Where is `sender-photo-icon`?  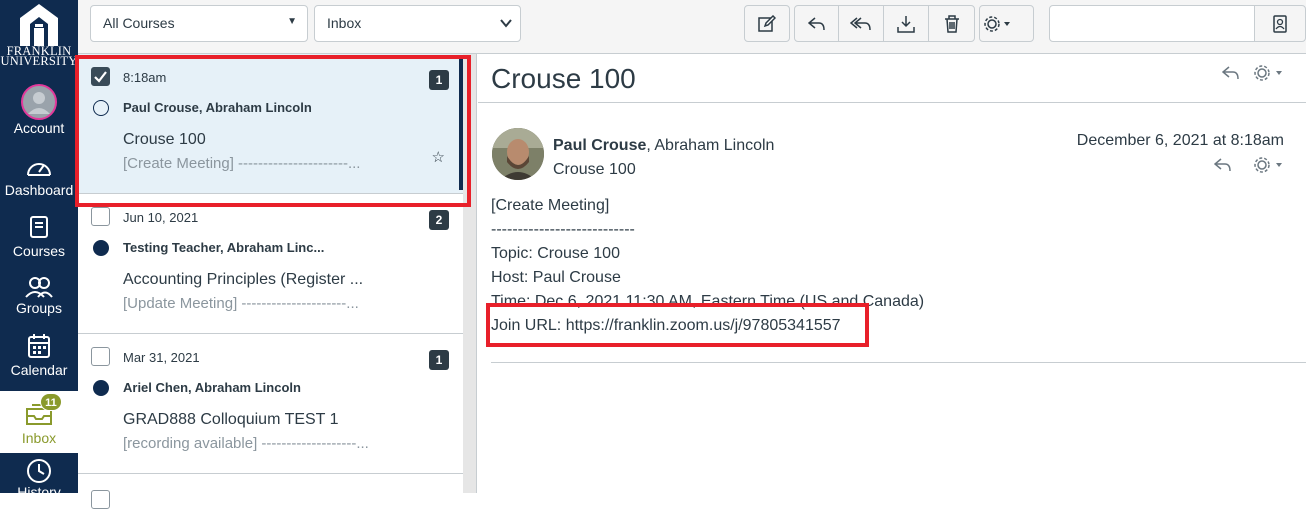 sender-photo-icon is located at coordinates (518, 154).